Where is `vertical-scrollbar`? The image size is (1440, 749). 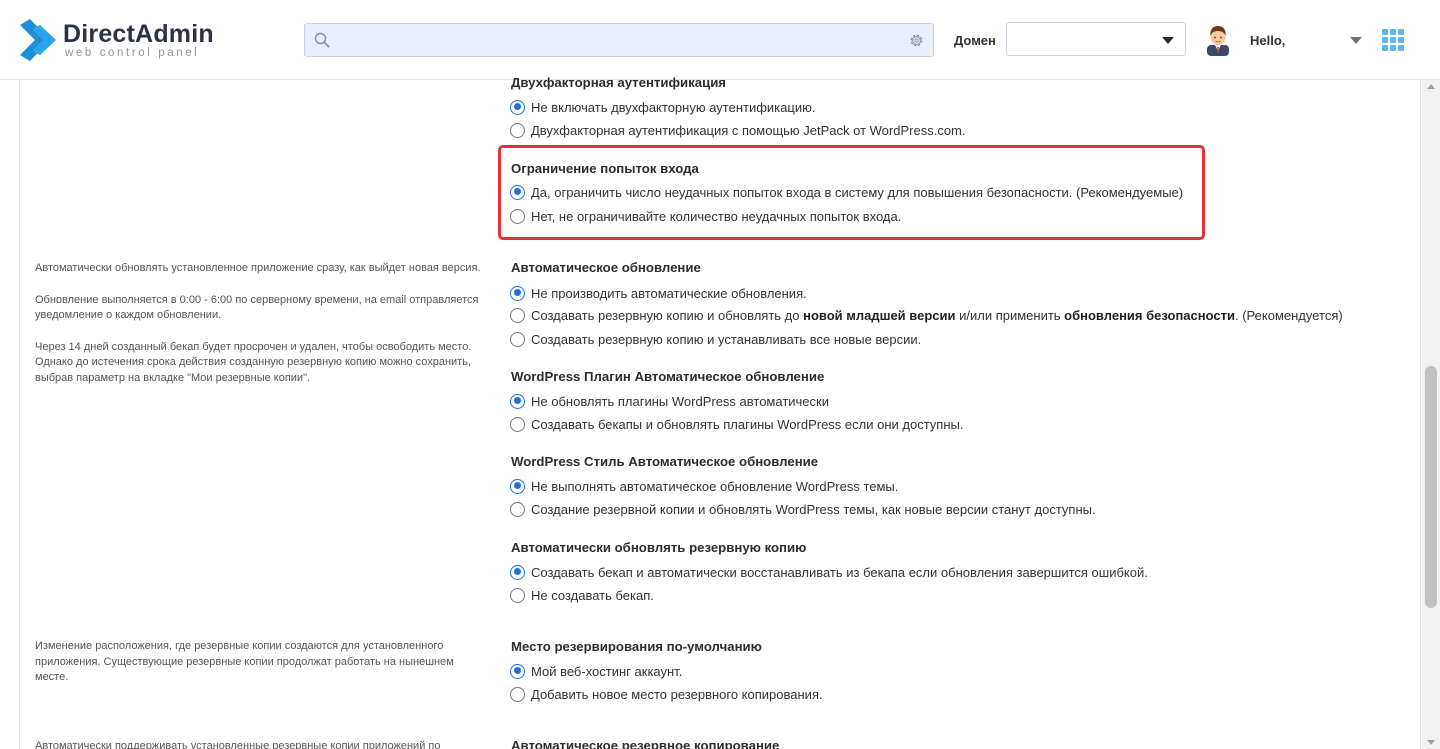 vertical-scrollbar is located at coordinates (1431, 414).